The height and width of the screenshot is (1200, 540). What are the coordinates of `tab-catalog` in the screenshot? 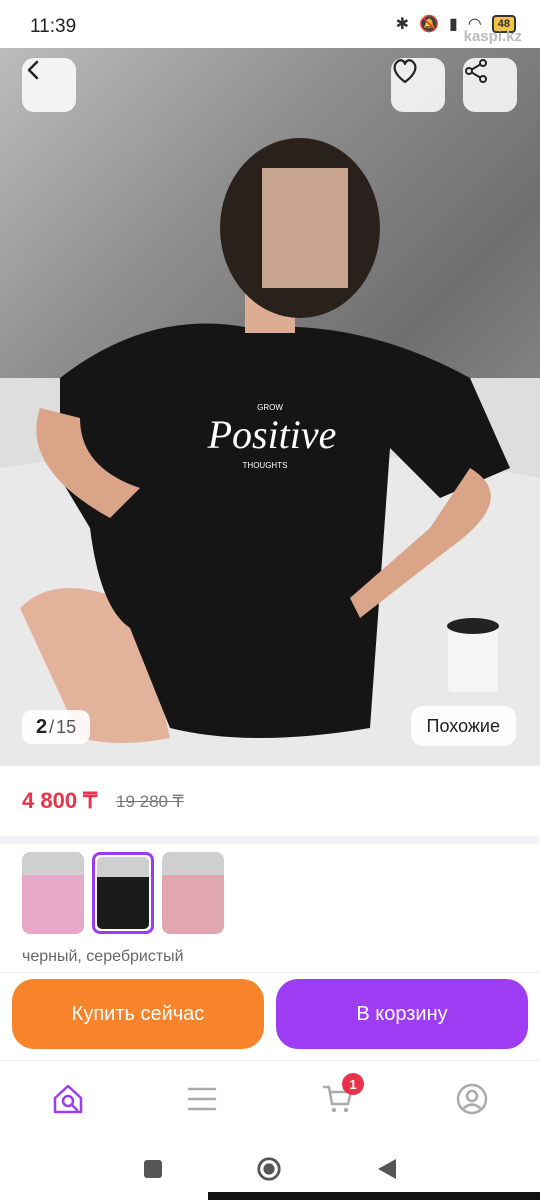 It's located at (202, 1099).